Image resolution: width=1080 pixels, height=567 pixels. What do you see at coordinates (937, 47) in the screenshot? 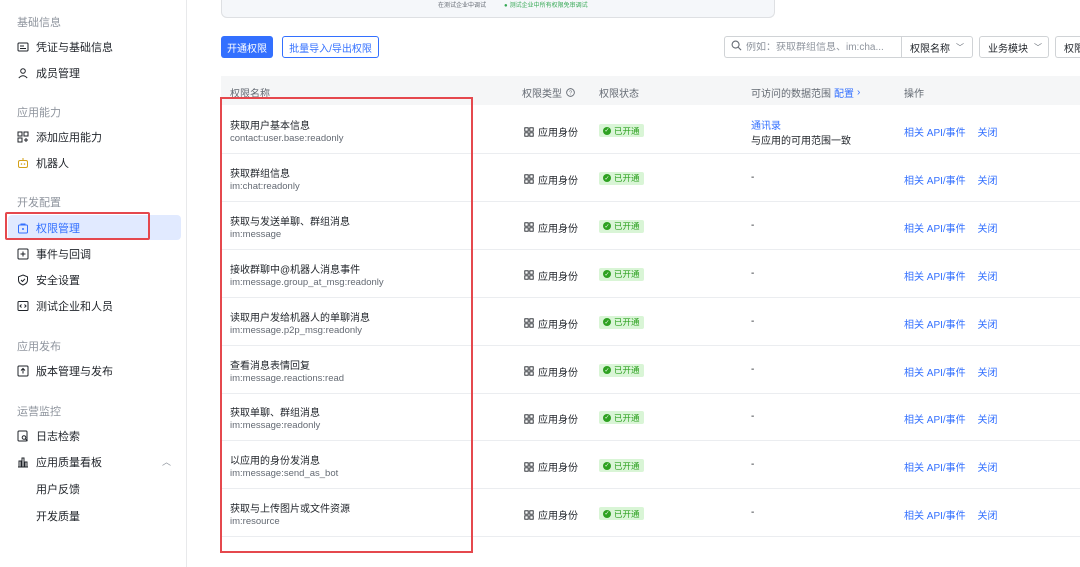
I see `filter-name-select: 权限名称 ﹀` at bounding box center [937, 47].